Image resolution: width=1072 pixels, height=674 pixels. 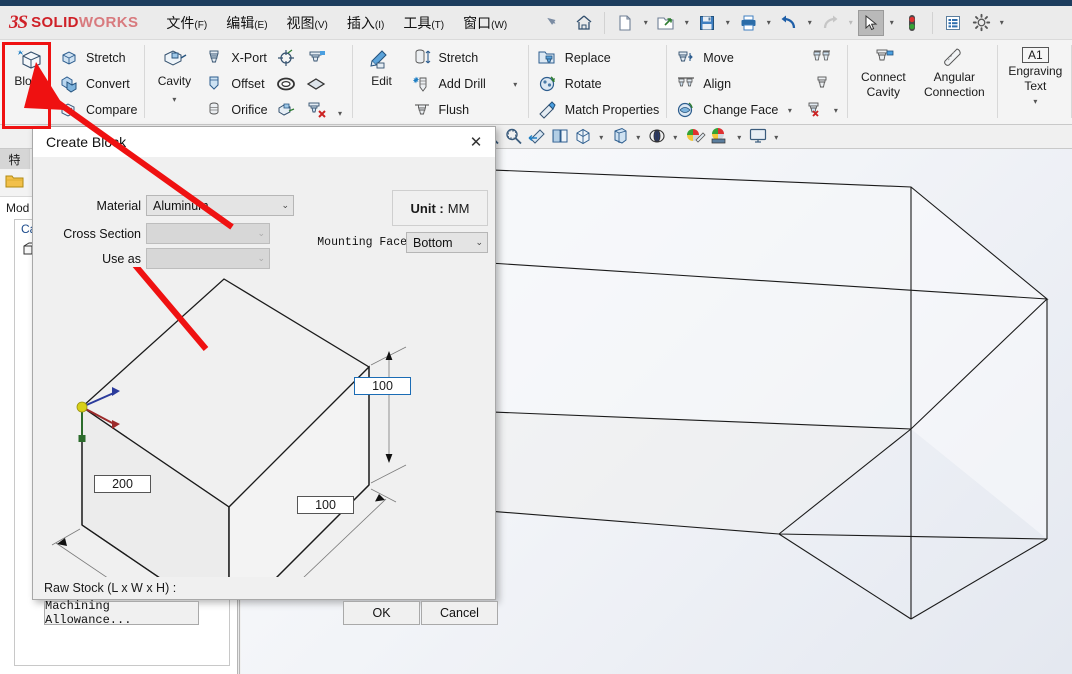 What do you see at coordinates (15, 182) in the screenshot?
I see `folder-icon` at bounding box center [15, 182].